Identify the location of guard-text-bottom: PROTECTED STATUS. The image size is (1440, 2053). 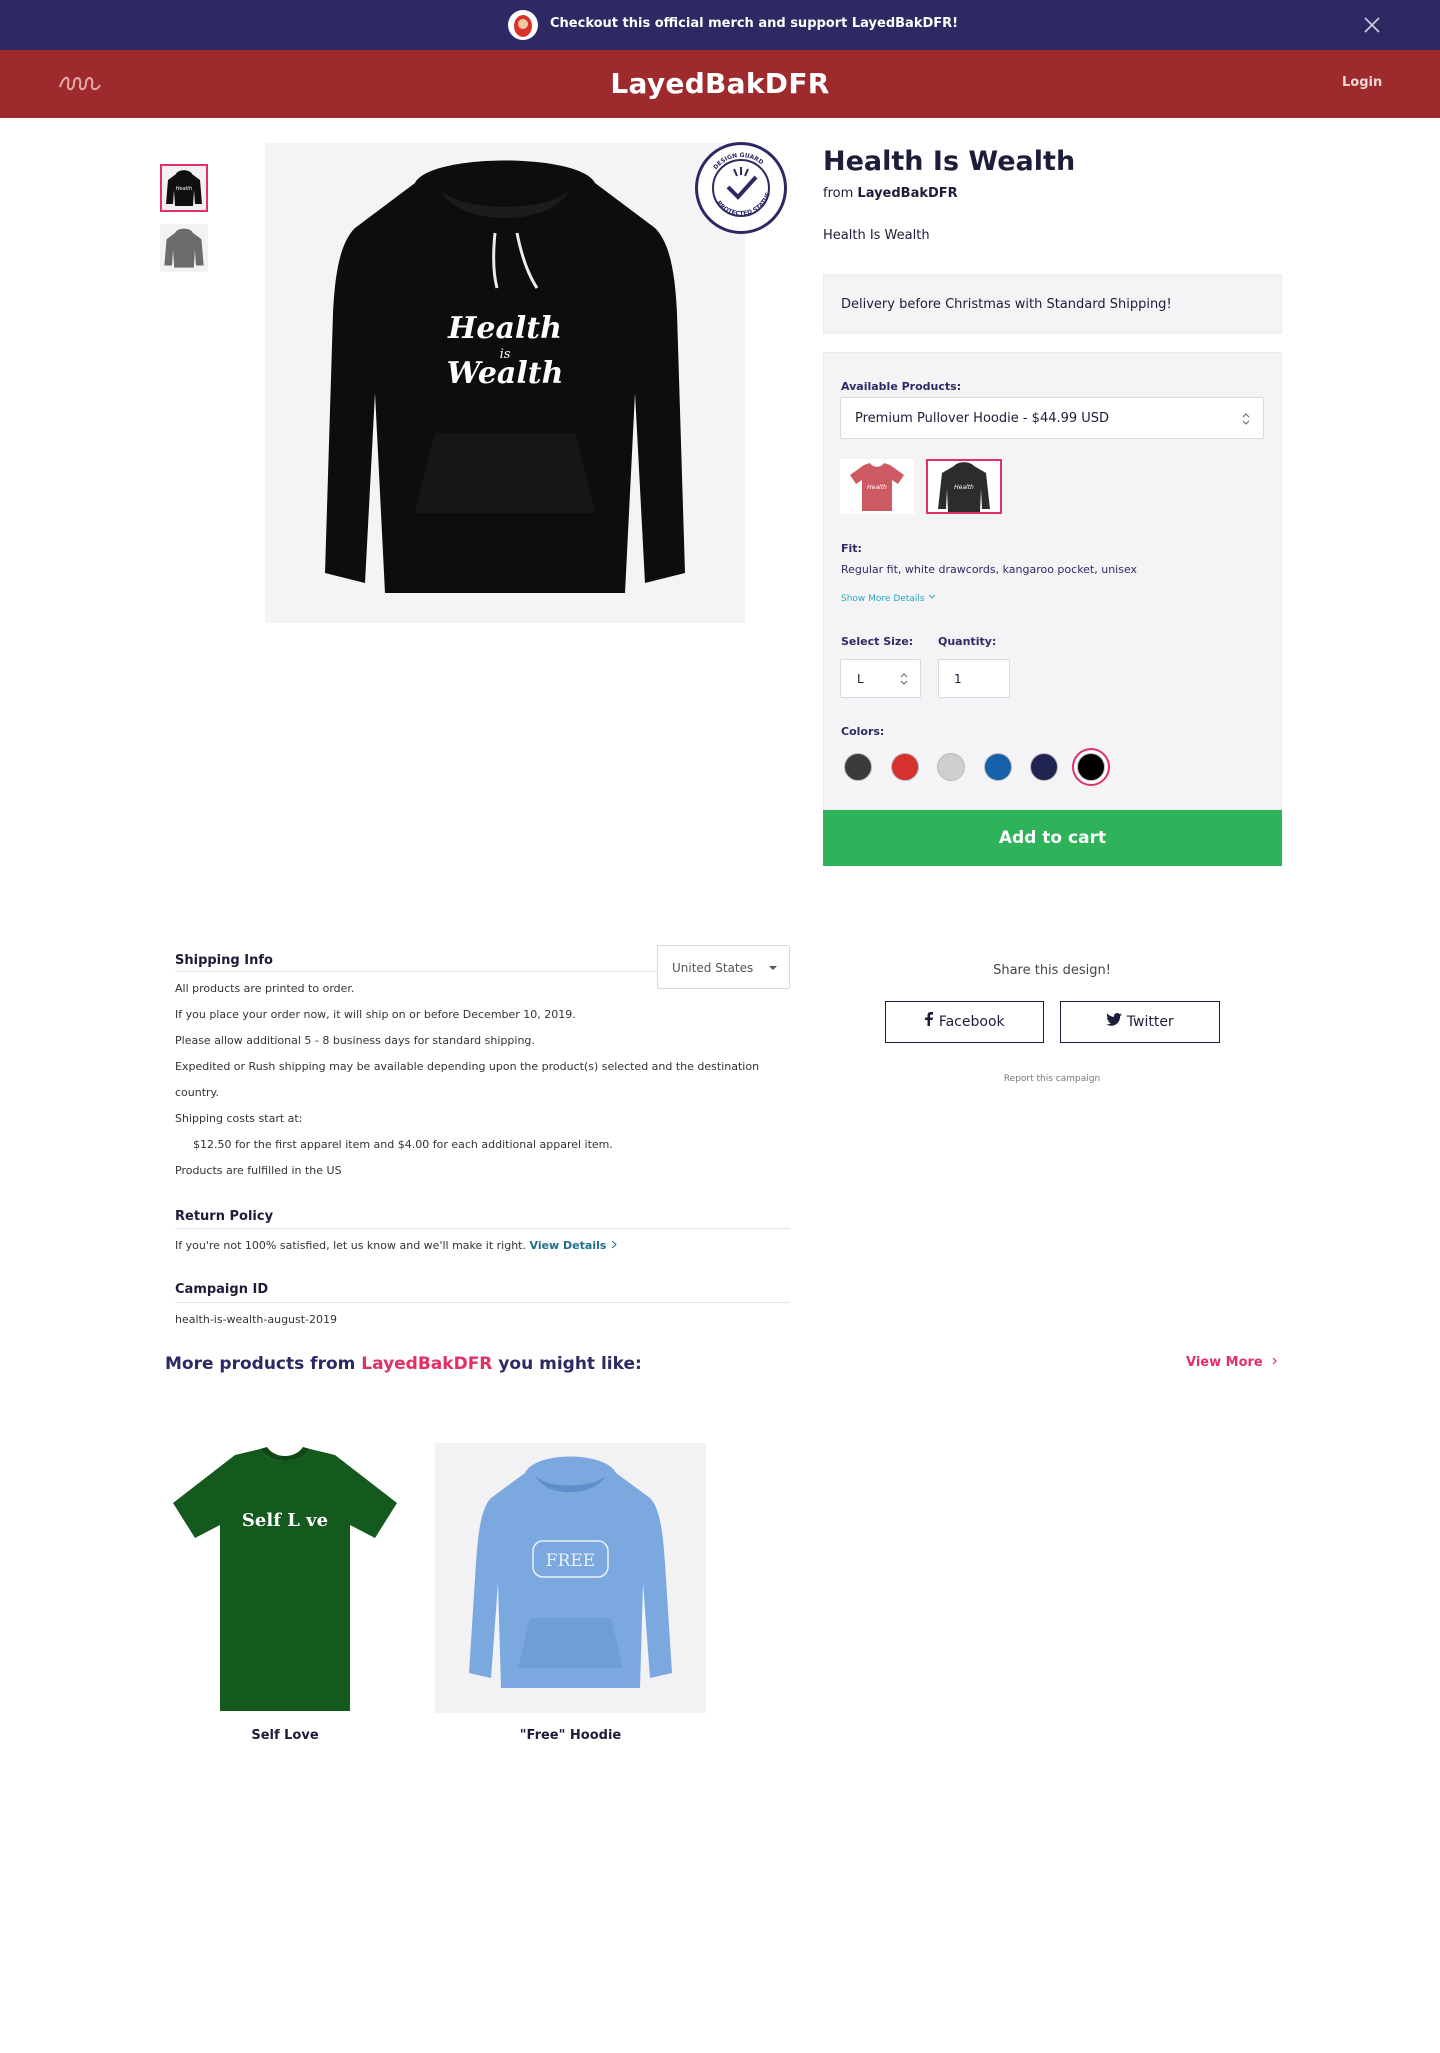
(743, 204).